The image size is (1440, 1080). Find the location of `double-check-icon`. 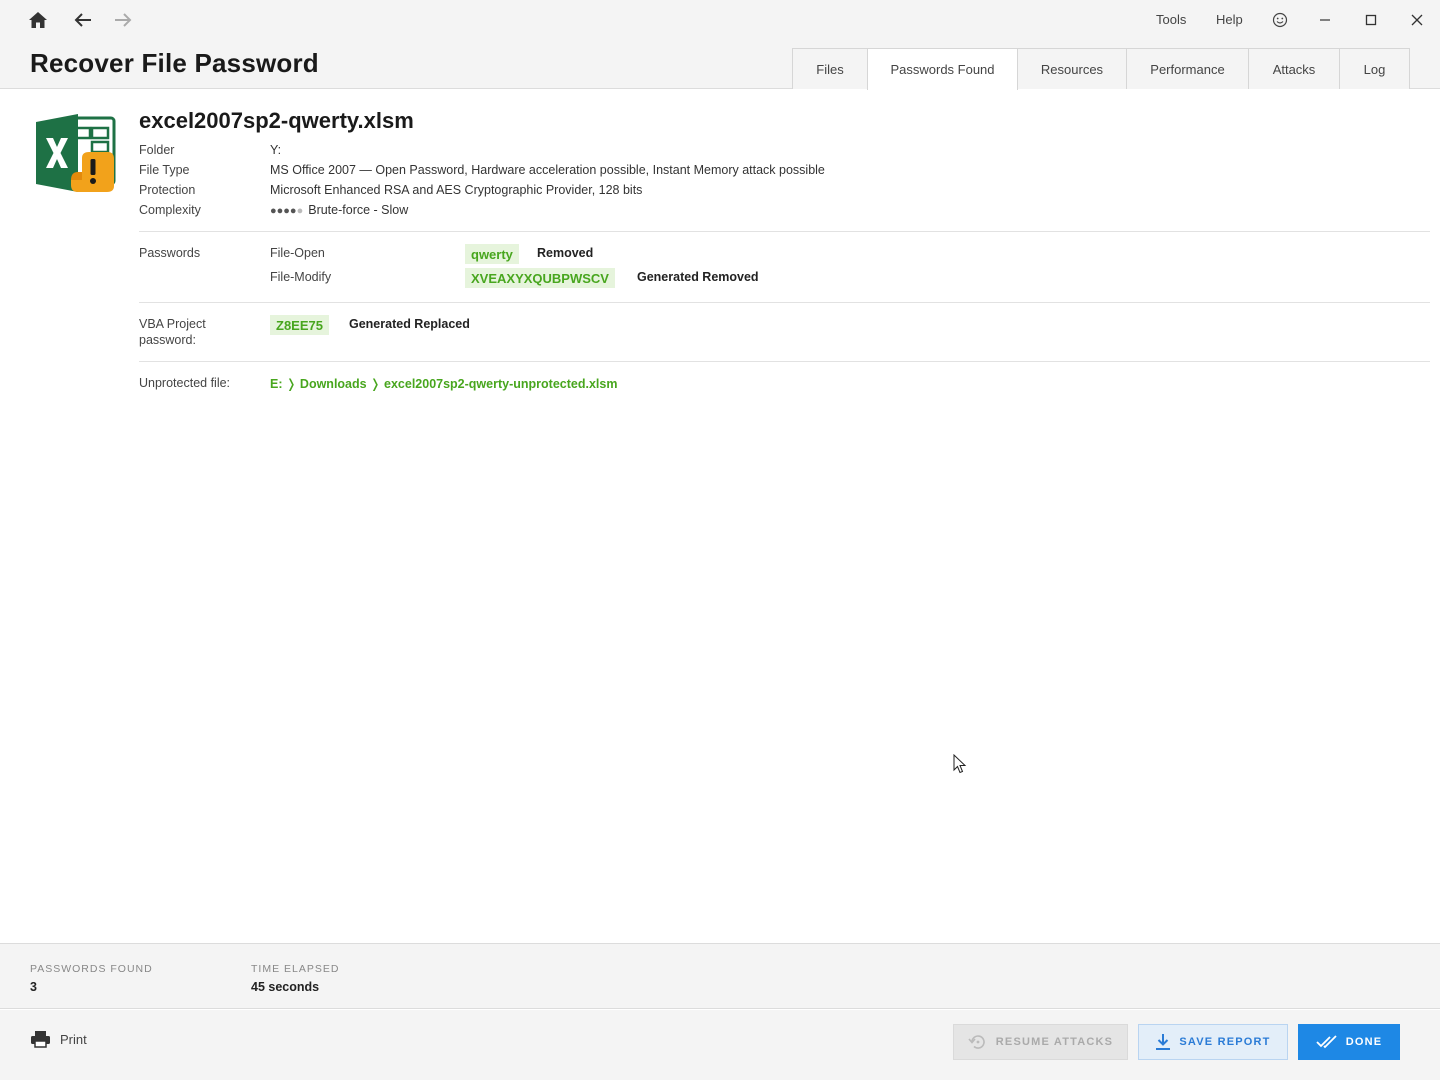

double-check-icon is located at coordinates (1326, 1042).